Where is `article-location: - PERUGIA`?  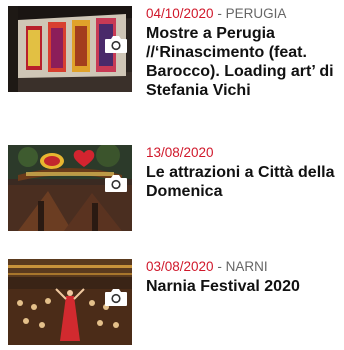 article-location: - PERUGIA is located at coordinates (250, 13).